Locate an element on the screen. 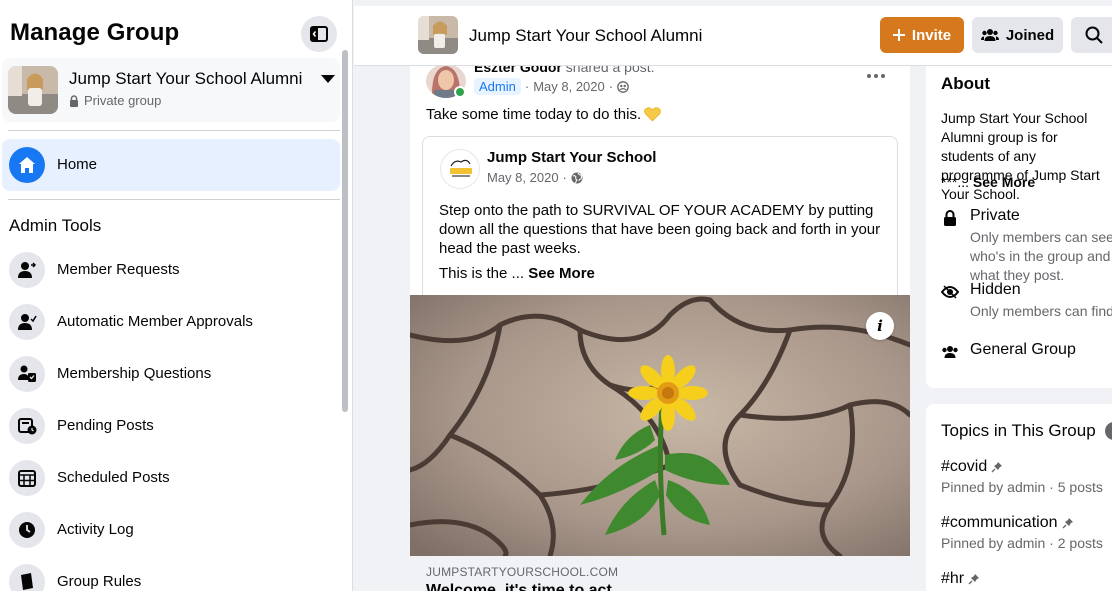 The height and width of the screenshot is (591, 1112). yellow-heart-icon is located at coordinates (652, 114).